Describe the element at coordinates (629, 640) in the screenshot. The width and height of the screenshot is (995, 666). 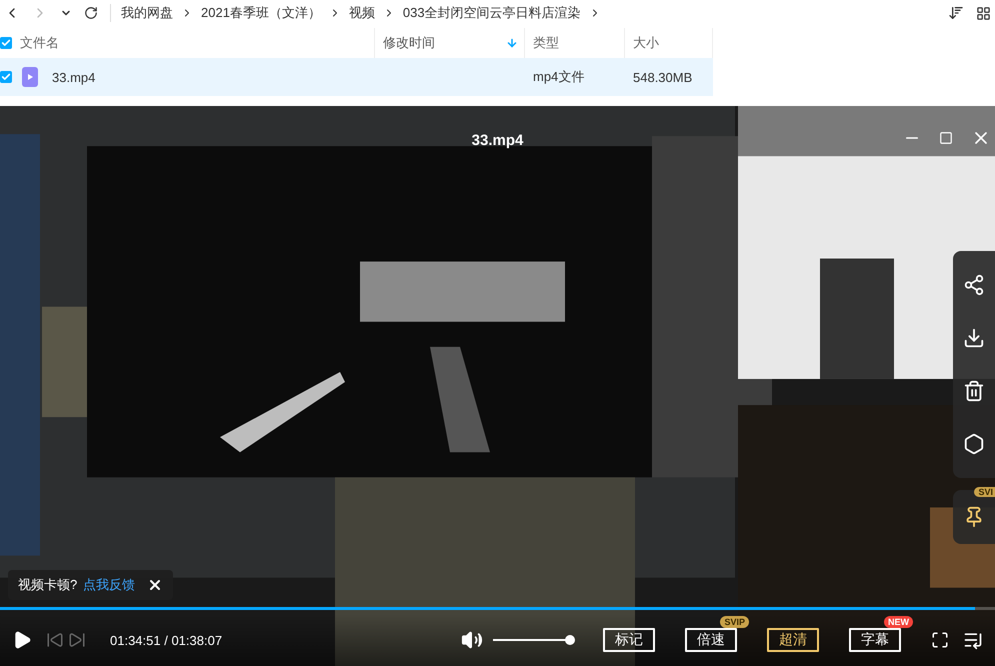
I see `player-button: 标记` at that location.